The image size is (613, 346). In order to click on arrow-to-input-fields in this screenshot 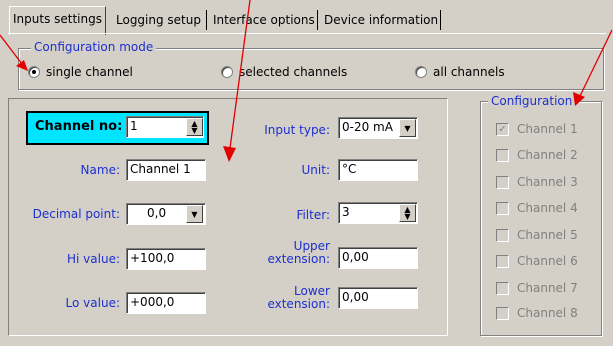, I will do `click(240, 74)`.